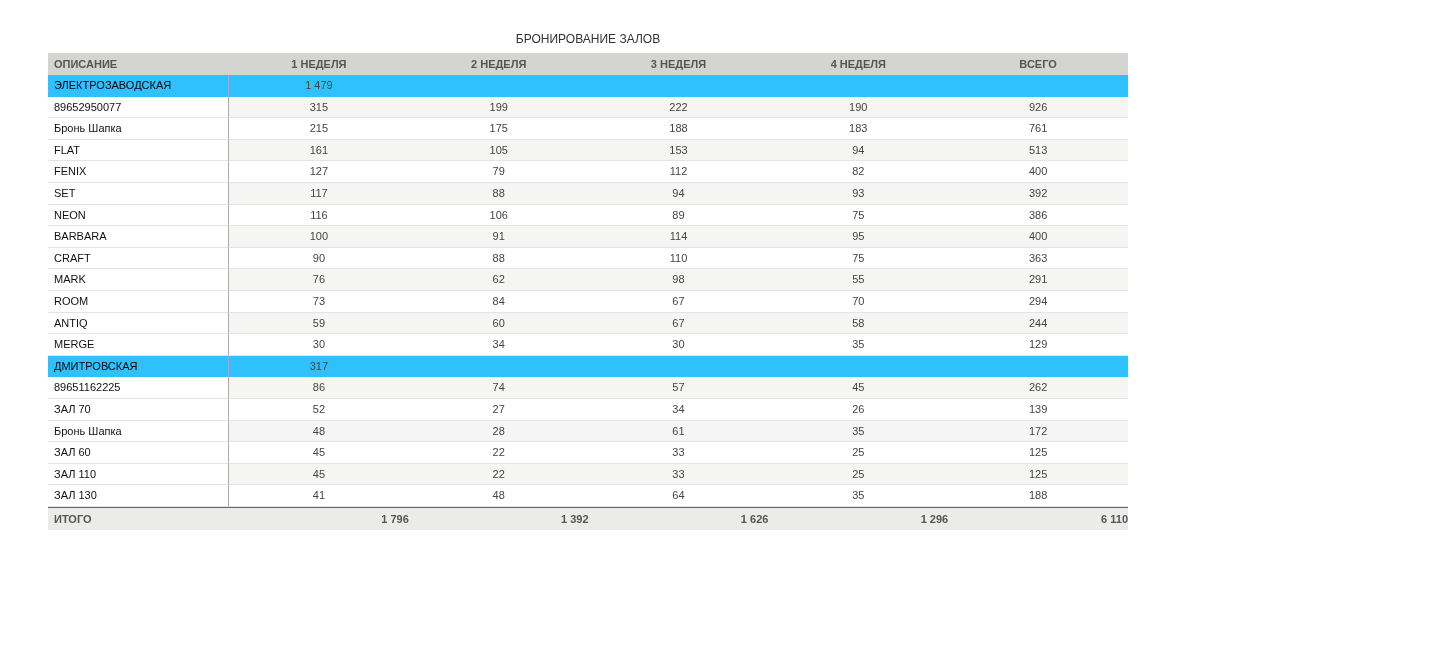 The height and width of the screenshot is (650, 1439). I want to click on group-name-cell: ЭЛЕКТРОЗАВОДСКАЯ, so click(138, 86).